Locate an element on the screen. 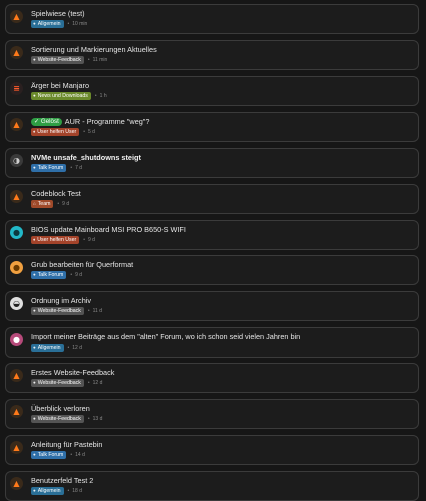  category-label: Talk Forum is located at coordinates (50, 274).